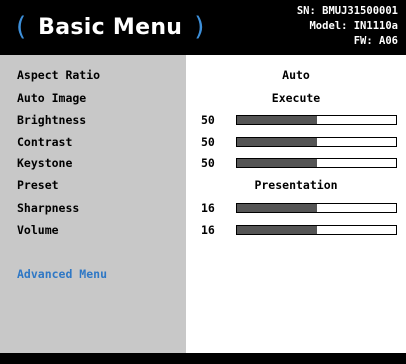  I want to click on menu-row-contrast: Contrast 50, so click(203, 142).